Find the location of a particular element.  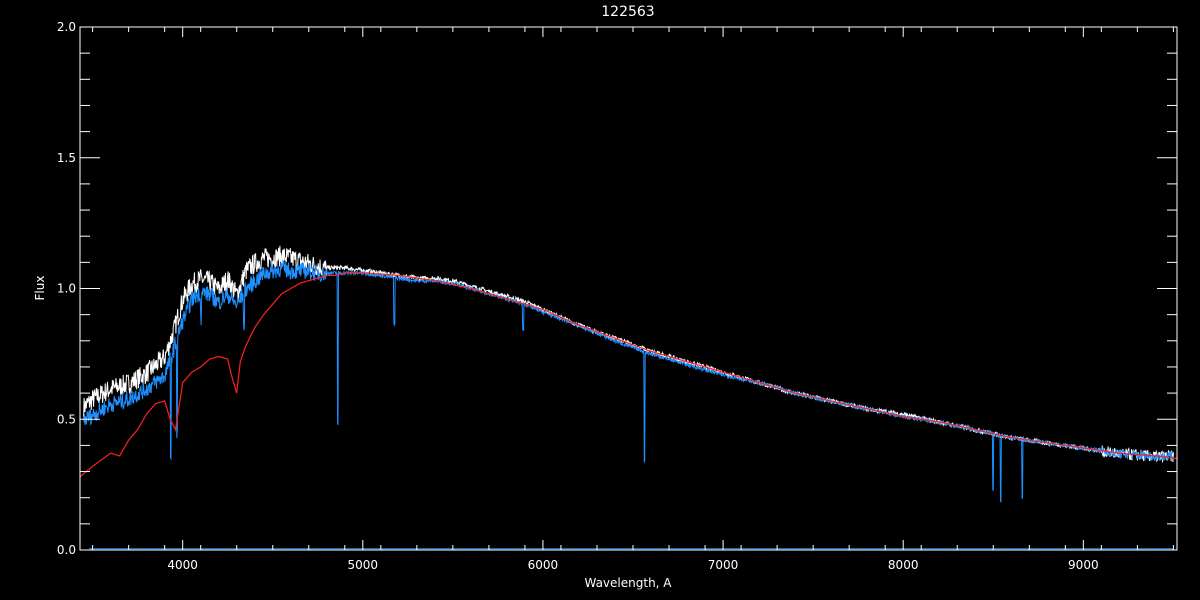

x-tick-label: 9000 is located at coordinates (1083, 565).